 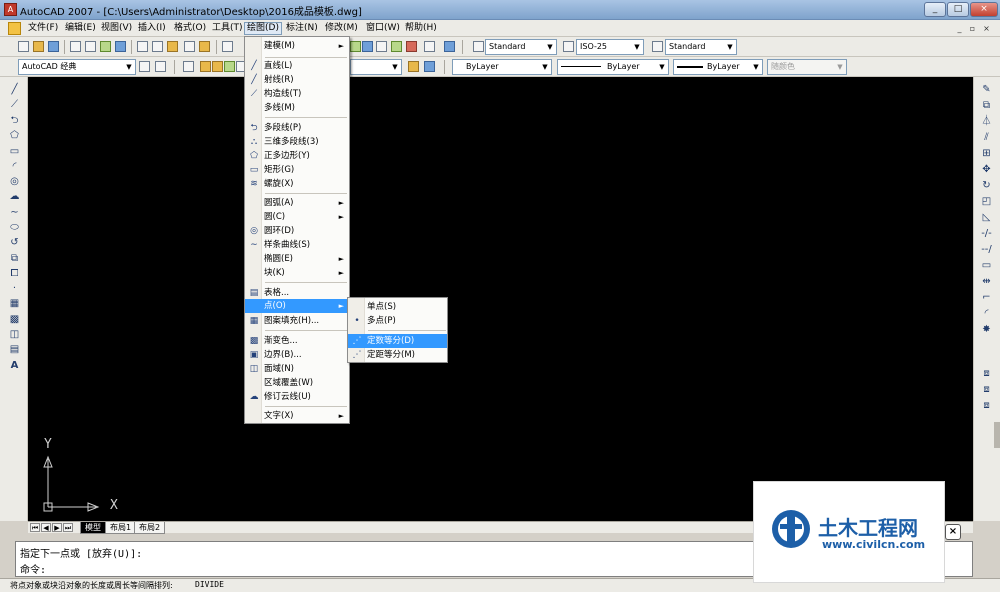 I want to click on doc-minimize-button: _, so click(x=959, y=28).